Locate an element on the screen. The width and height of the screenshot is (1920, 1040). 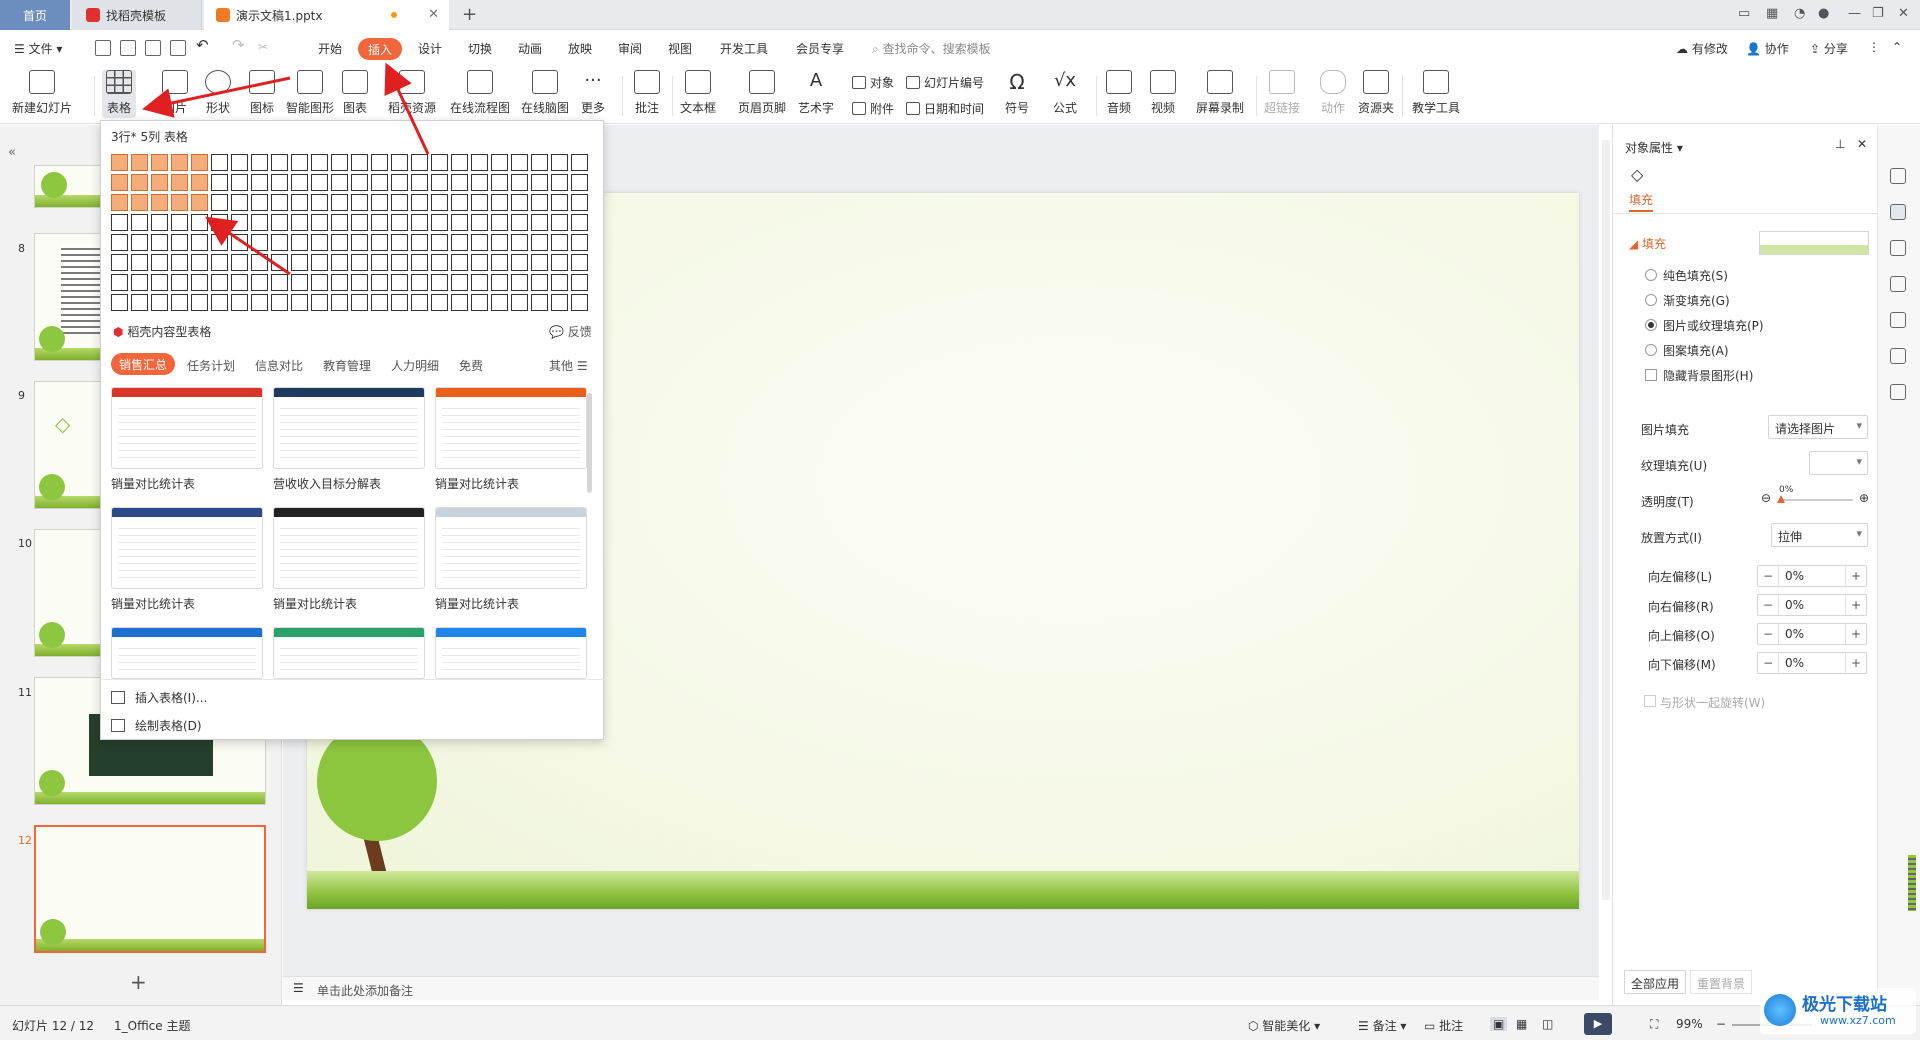
placement-dropdown: 拉伸 is located at coordinates (1819, 535).